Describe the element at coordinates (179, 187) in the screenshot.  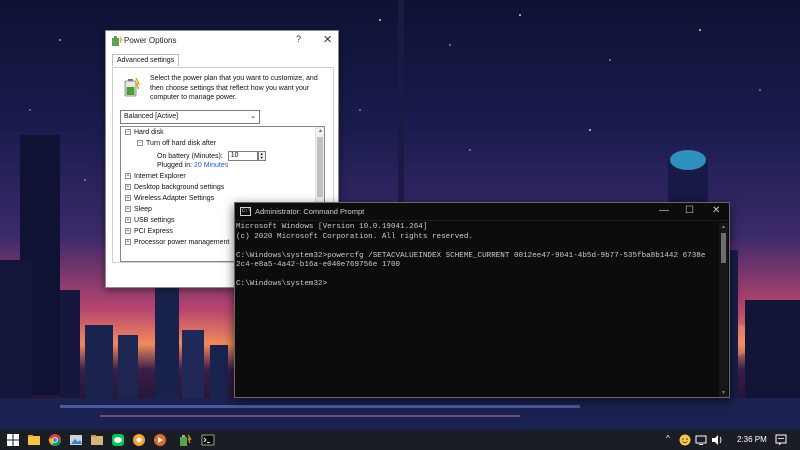
I see `tree-label: Desktop background settings` at that location.